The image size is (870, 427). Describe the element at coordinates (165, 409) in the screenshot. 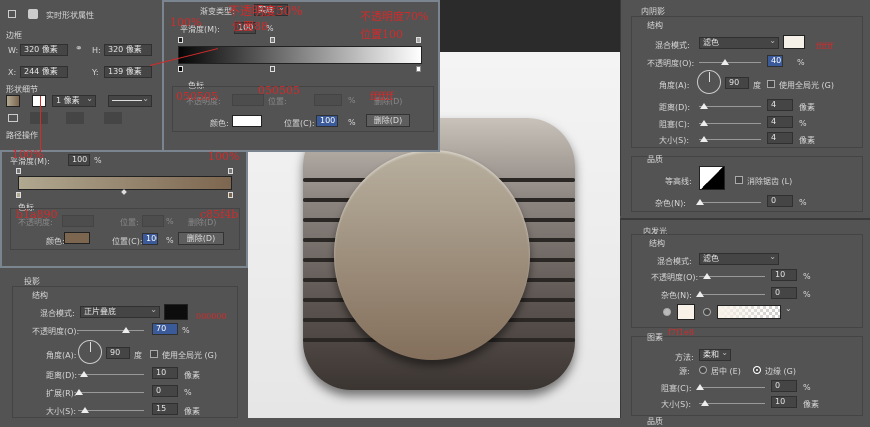

I see `drop-size-input: 15` at that location.